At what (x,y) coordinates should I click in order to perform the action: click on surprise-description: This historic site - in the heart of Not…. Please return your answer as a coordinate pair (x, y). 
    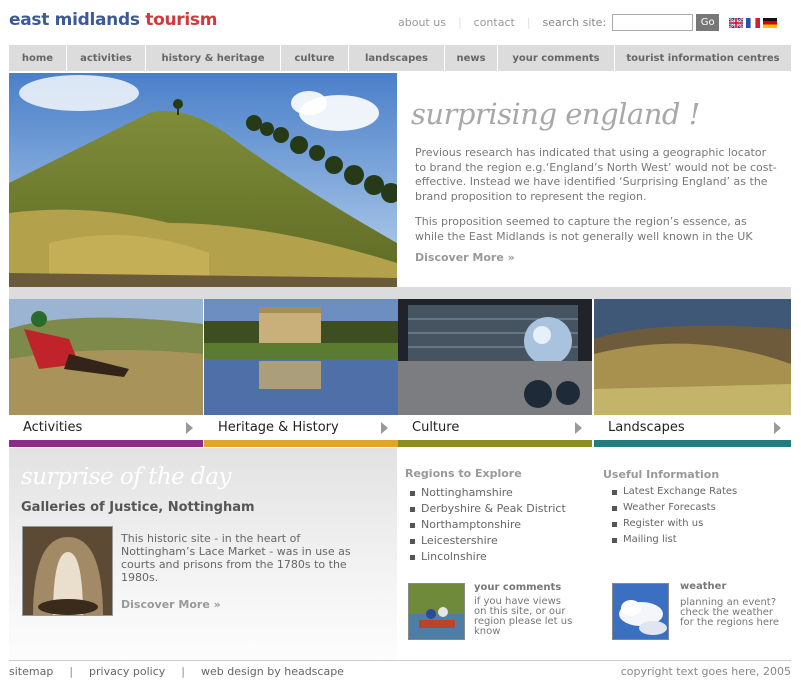
    Looking at the image, I should click on (236, 558).